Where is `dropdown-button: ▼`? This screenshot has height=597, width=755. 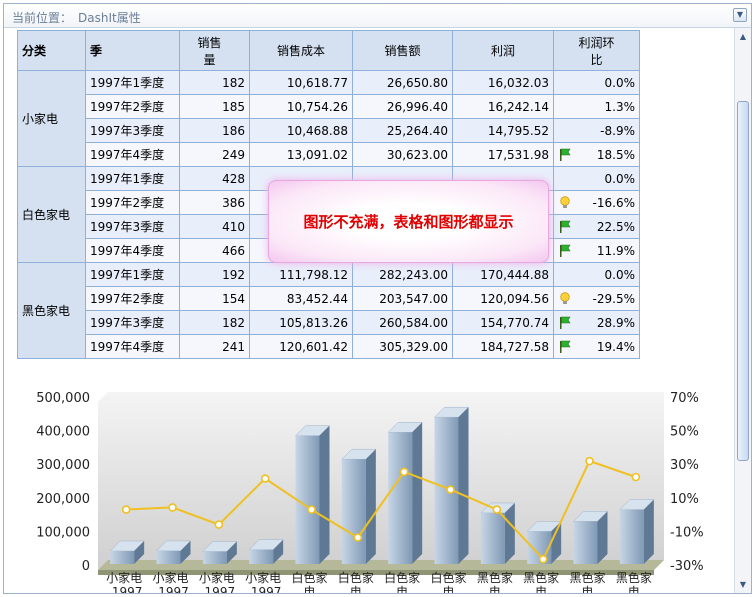
dropdown-button: ▼ is located at coordinates (740, 15).